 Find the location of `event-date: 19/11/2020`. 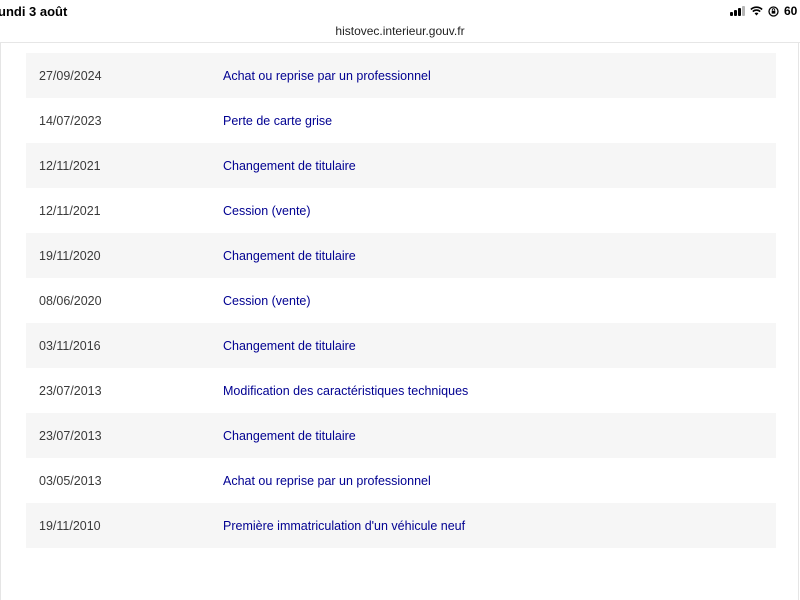

event-date: 19/11/2020 is located at coordinates (70, 255).